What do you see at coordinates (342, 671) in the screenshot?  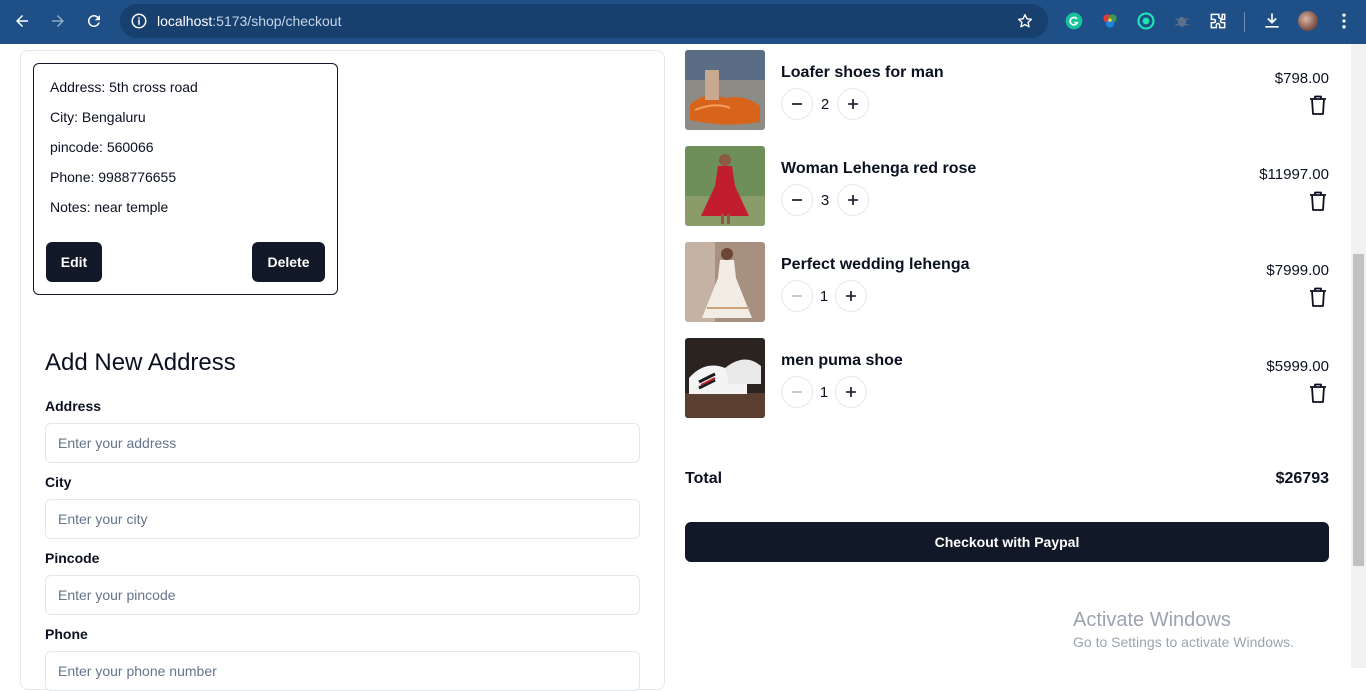 I see `phone-input` at bounding box center [342, 671].